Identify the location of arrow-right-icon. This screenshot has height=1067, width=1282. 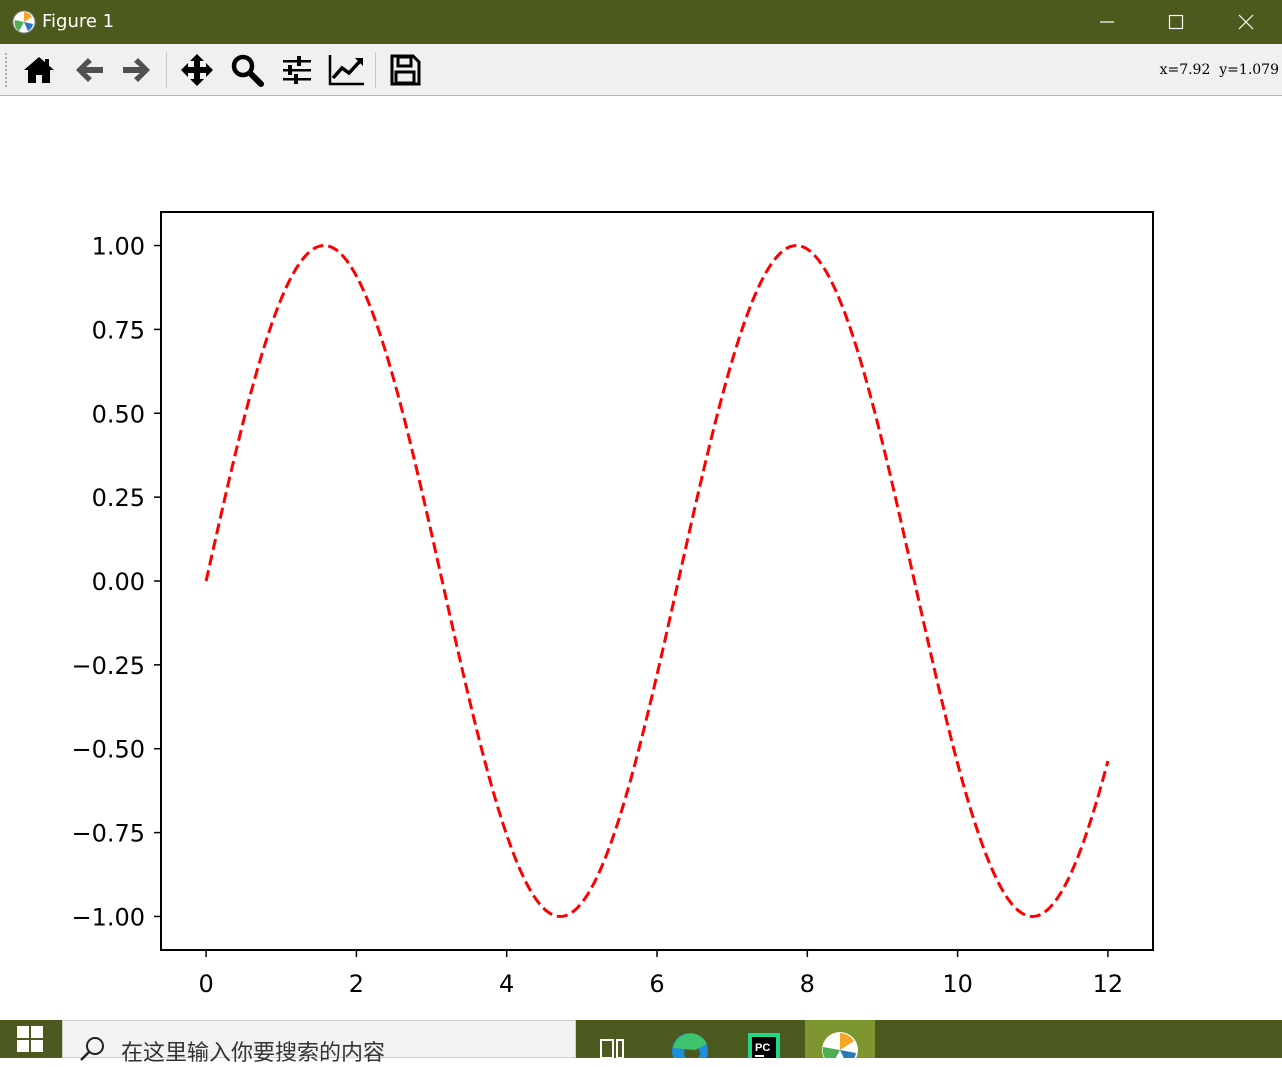
(136, 70).